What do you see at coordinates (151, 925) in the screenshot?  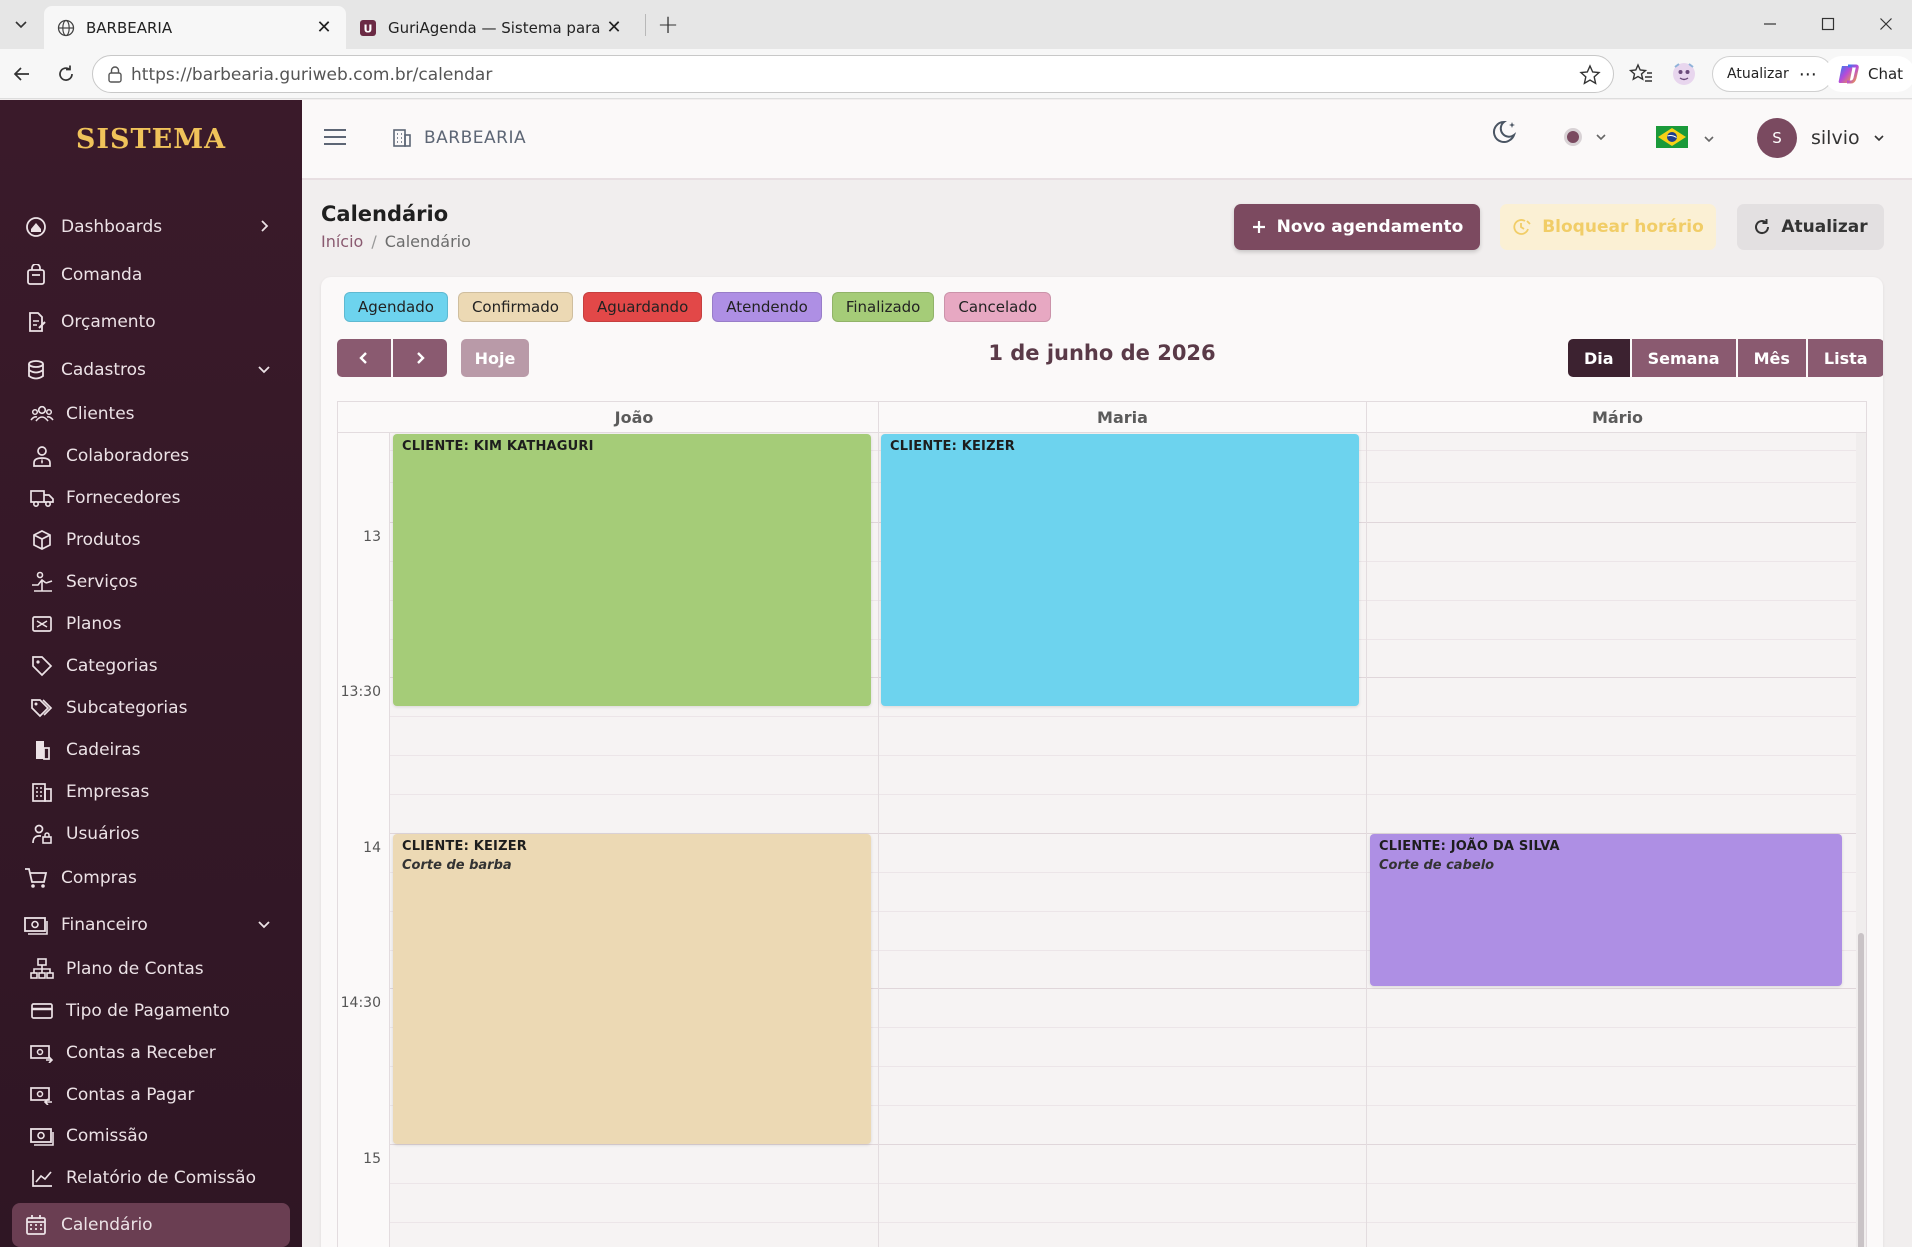 I see `sidebar-item-financeiro: Financeiro` at bounding box center [151, 925].